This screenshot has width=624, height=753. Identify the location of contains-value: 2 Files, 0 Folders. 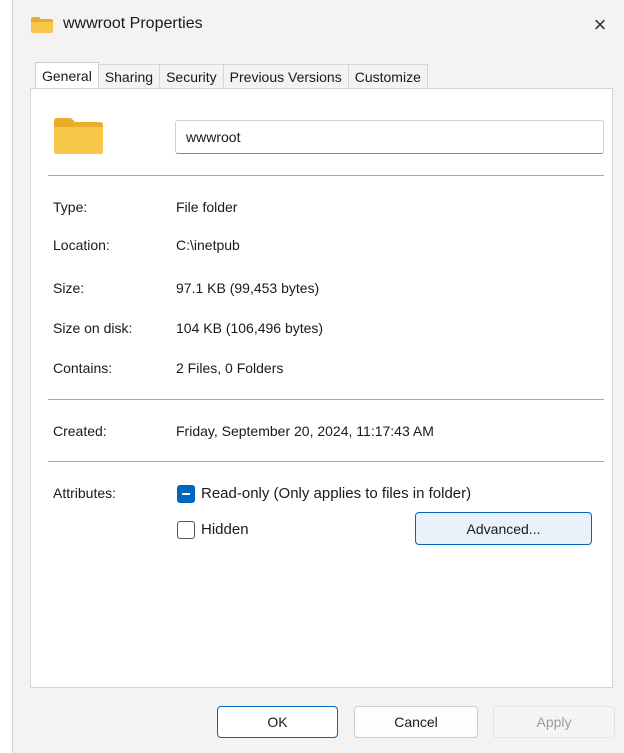
(230, 368).